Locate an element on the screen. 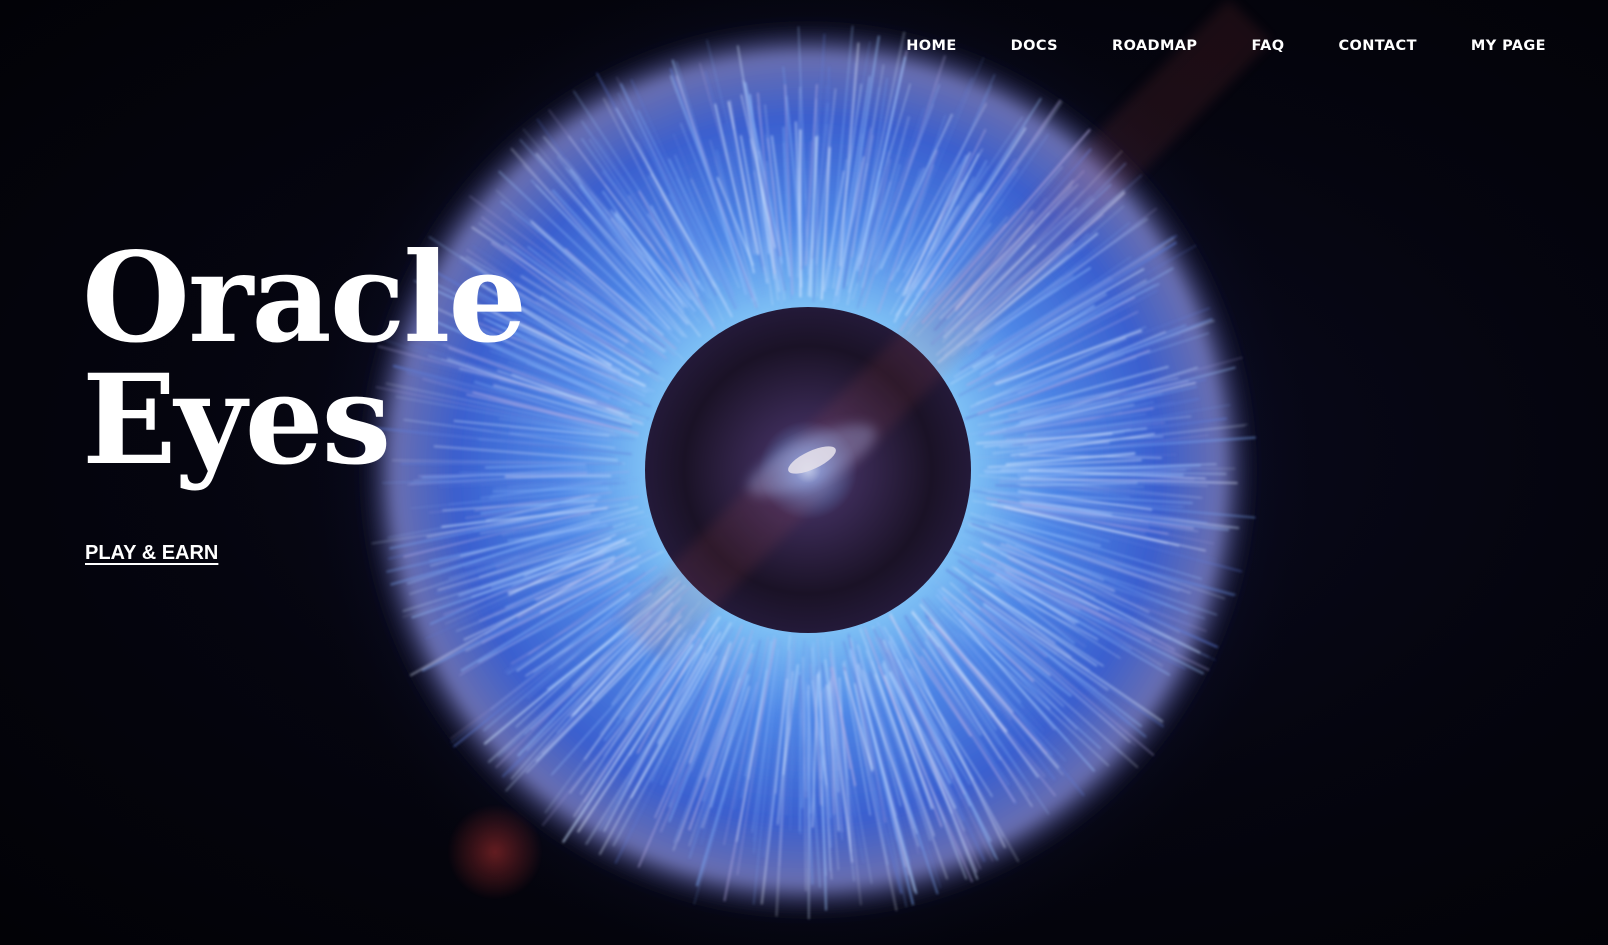 The image size is (1608, 945). nav-roadmap-link: ROADMAP is located at coordinates (1154, 46).